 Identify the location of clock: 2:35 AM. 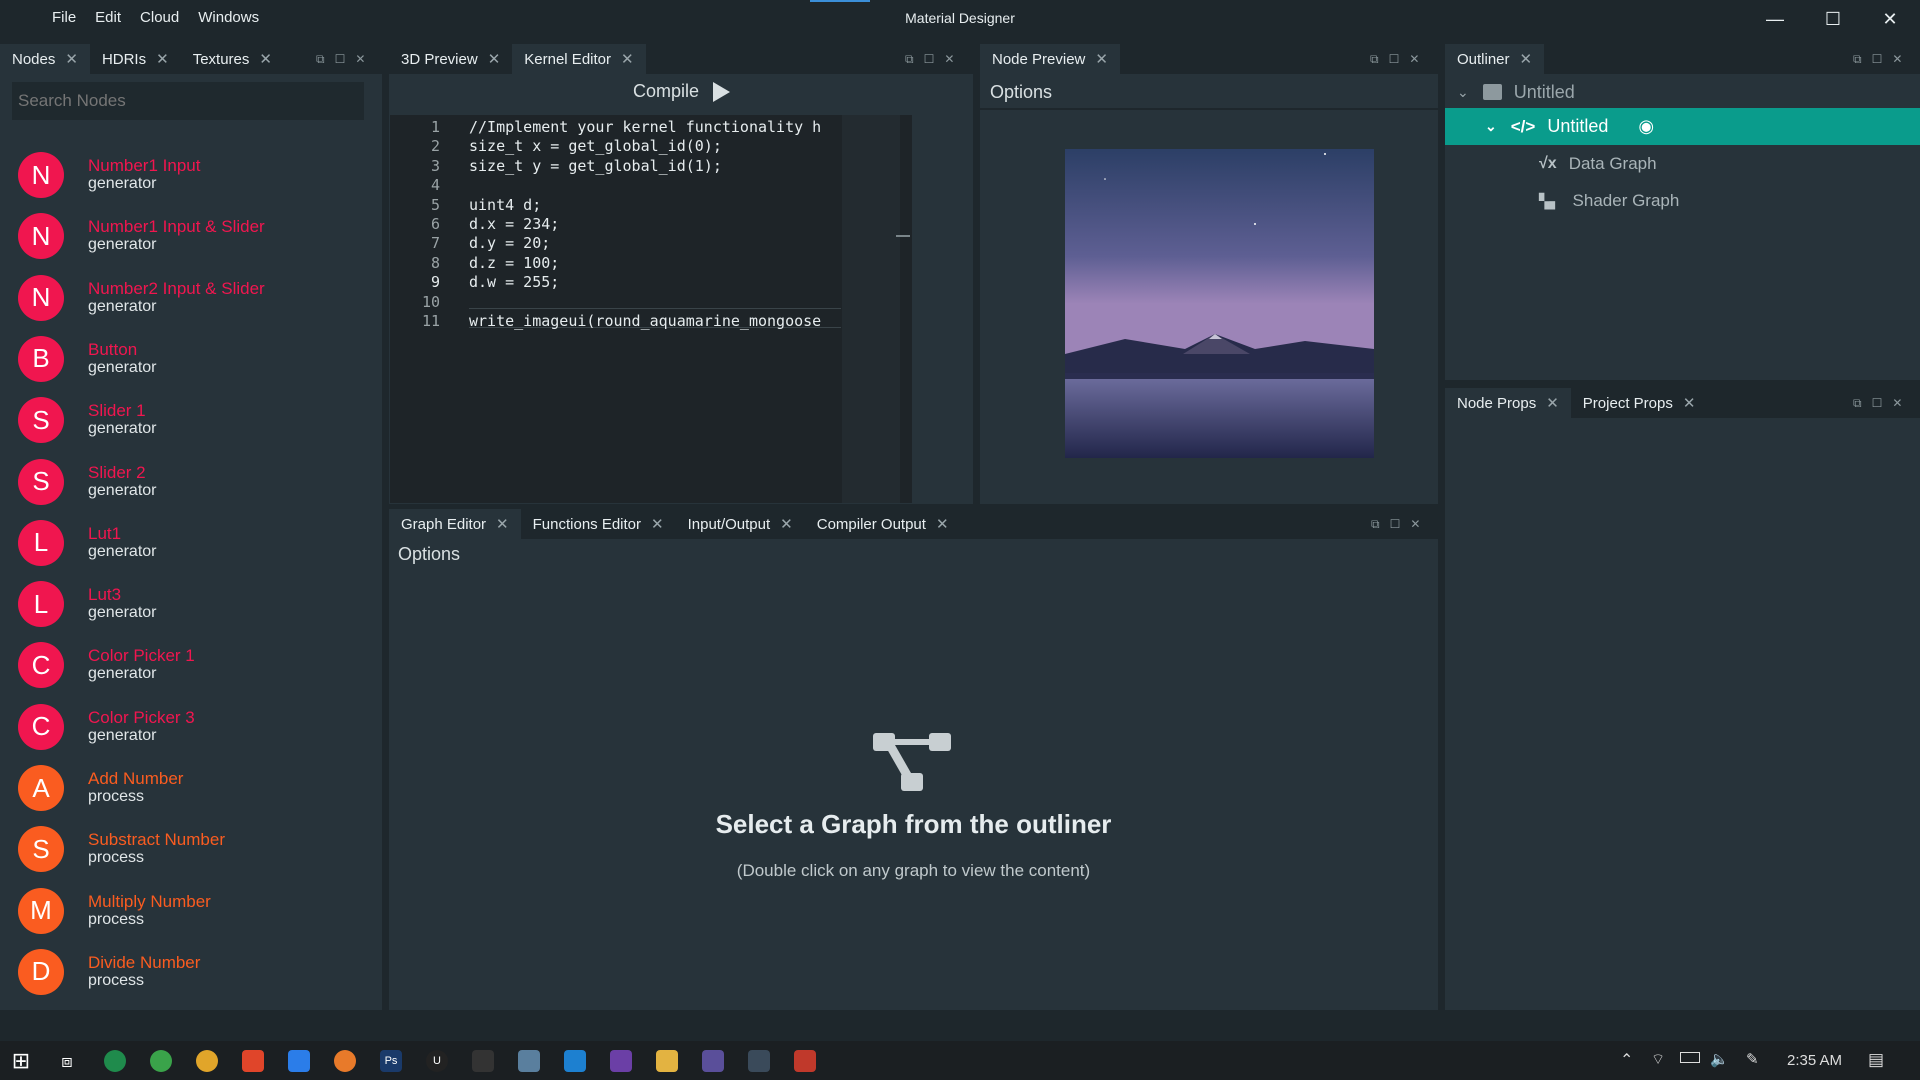
(1814, 1060).